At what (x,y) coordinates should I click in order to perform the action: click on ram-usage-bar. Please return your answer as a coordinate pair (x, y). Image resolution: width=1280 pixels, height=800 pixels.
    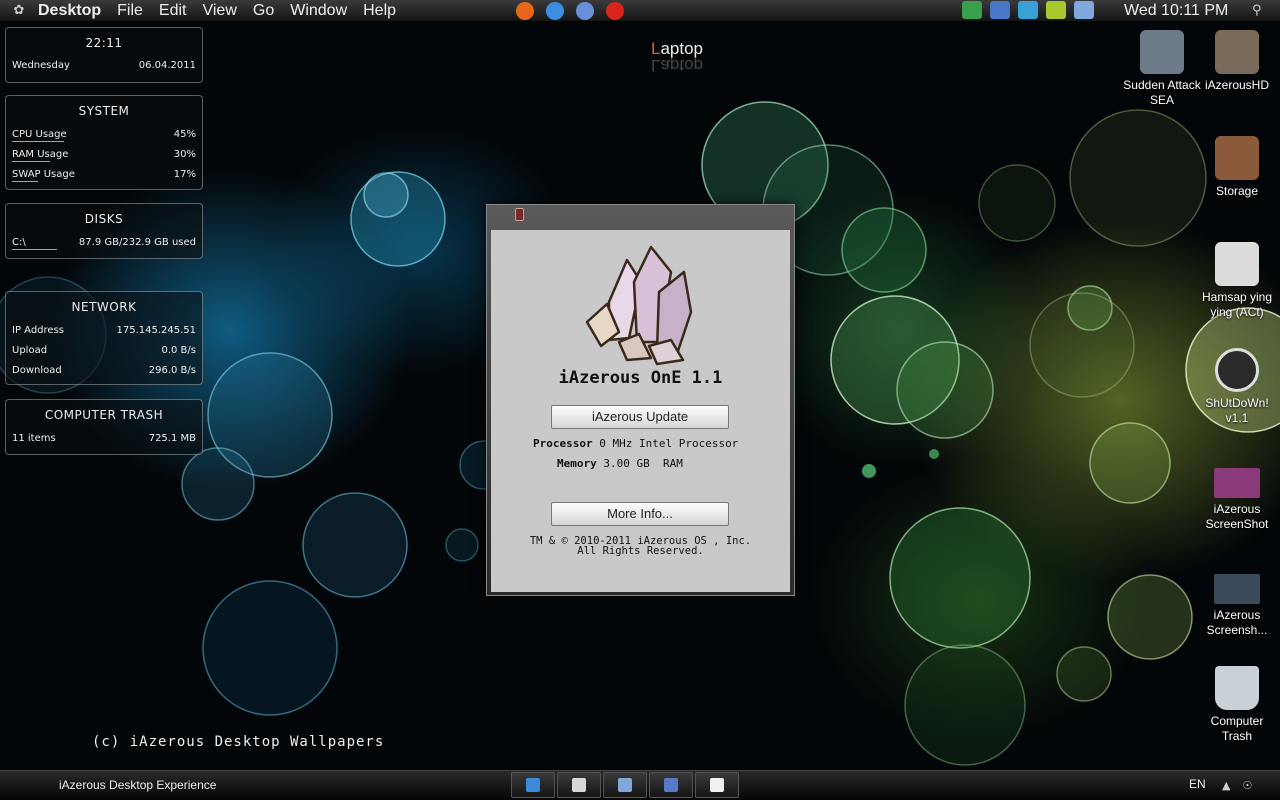
    Looking at the image, I should click on (31, 161).